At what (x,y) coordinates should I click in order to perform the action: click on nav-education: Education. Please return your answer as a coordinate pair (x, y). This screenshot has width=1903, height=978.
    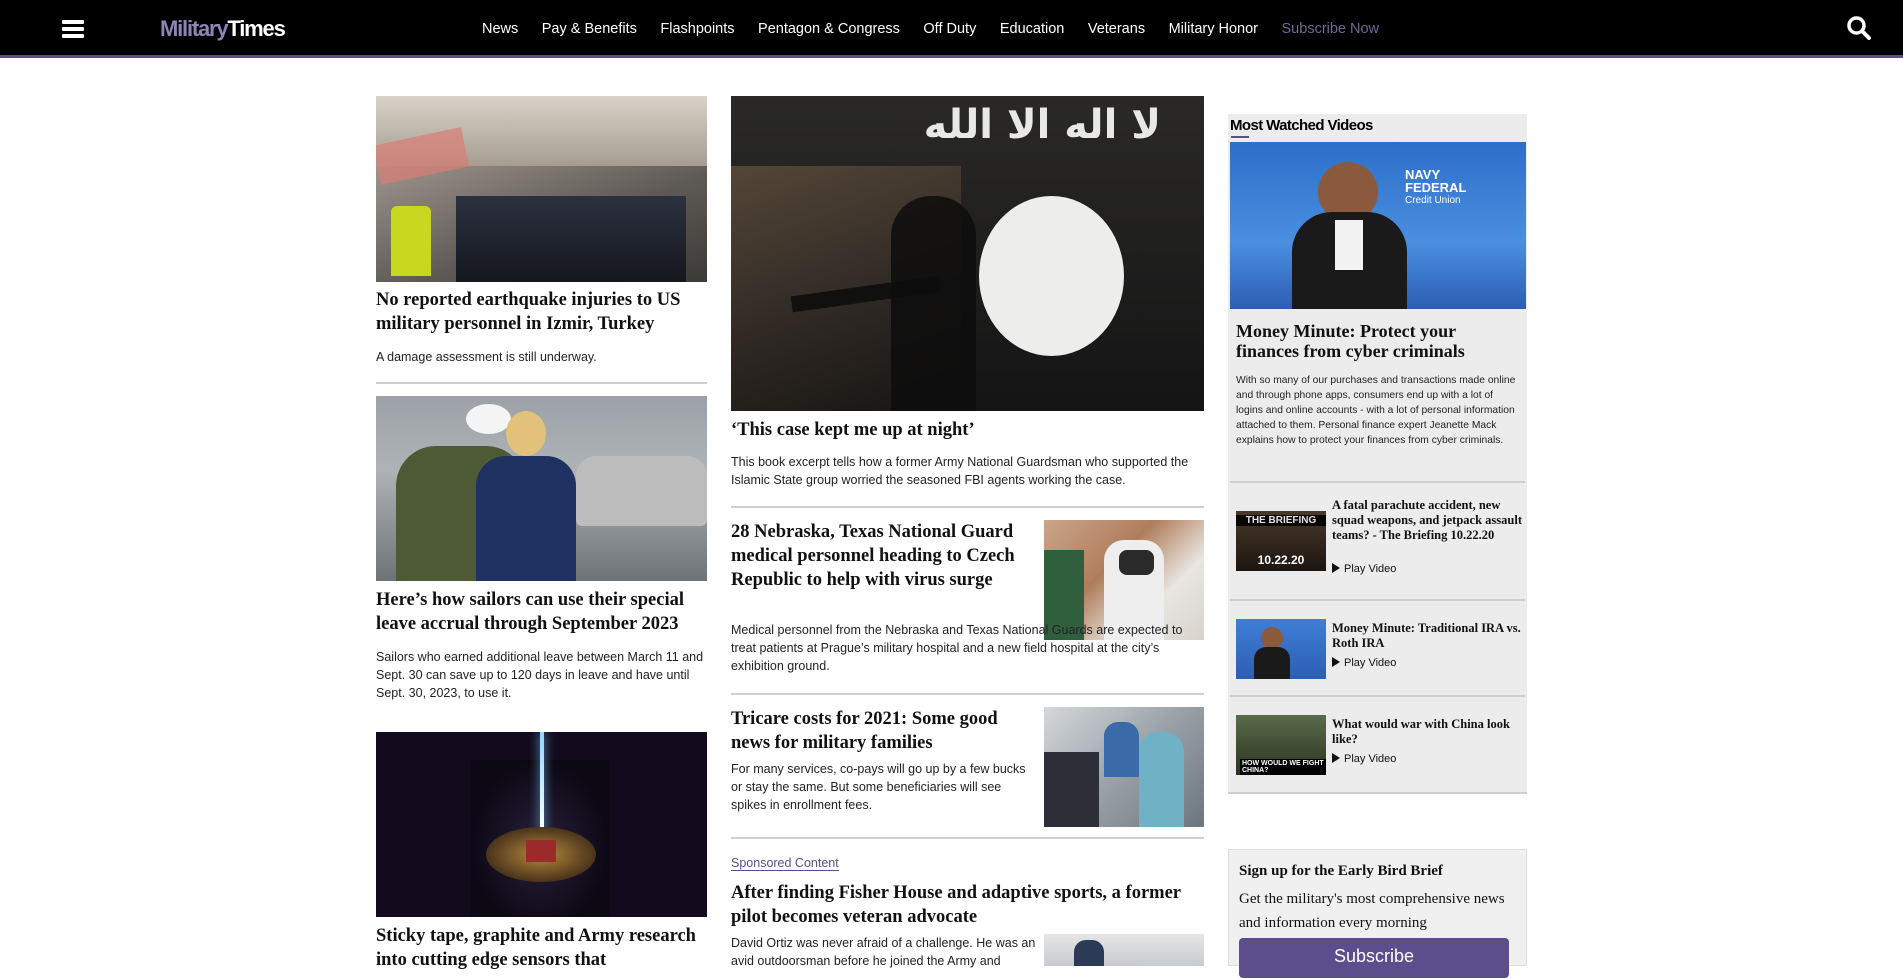
    Looking at the image, I should click on (1032, 29).